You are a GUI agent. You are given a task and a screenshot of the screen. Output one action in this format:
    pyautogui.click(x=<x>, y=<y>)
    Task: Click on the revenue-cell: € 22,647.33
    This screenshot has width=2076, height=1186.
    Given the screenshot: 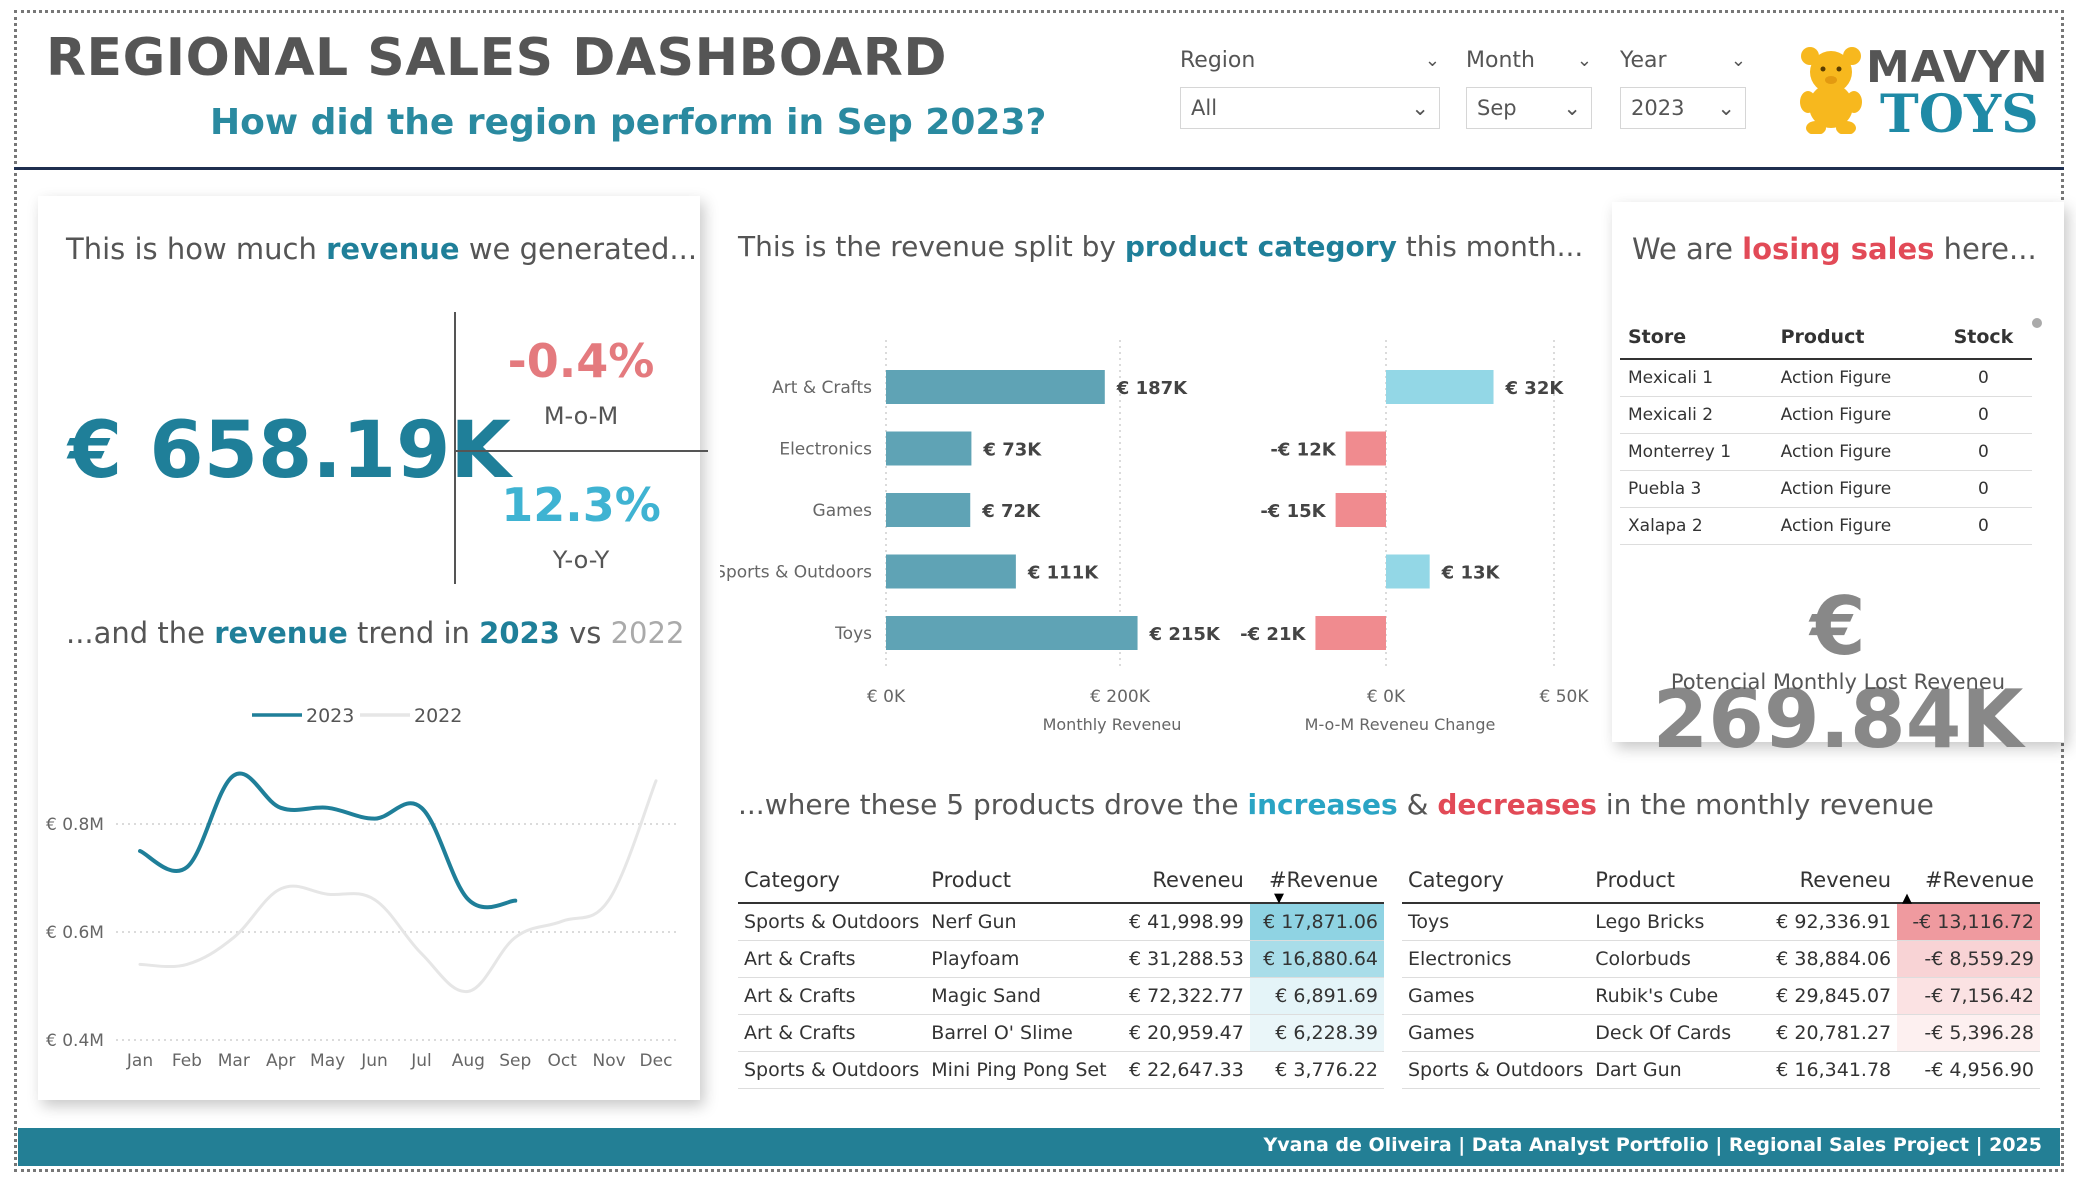 What is the action you would take?
    pyautogui.click(x=1186, y=1070)
    